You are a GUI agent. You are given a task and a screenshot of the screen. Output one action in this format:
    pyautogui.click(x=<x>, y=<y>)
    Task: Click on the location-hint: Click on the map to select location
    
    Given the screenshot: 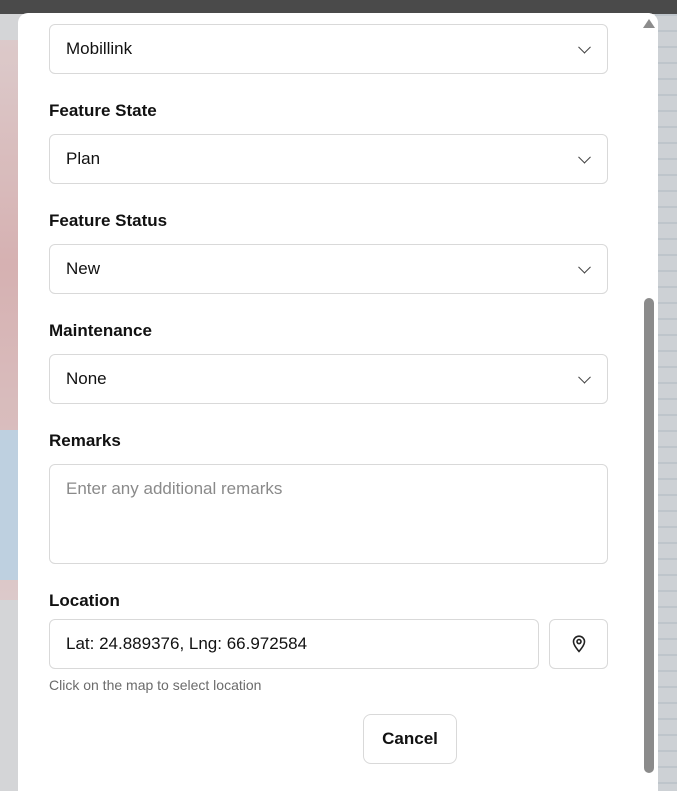 What is the action you would take?
    pyautogui.click(x=155, y=685)
    